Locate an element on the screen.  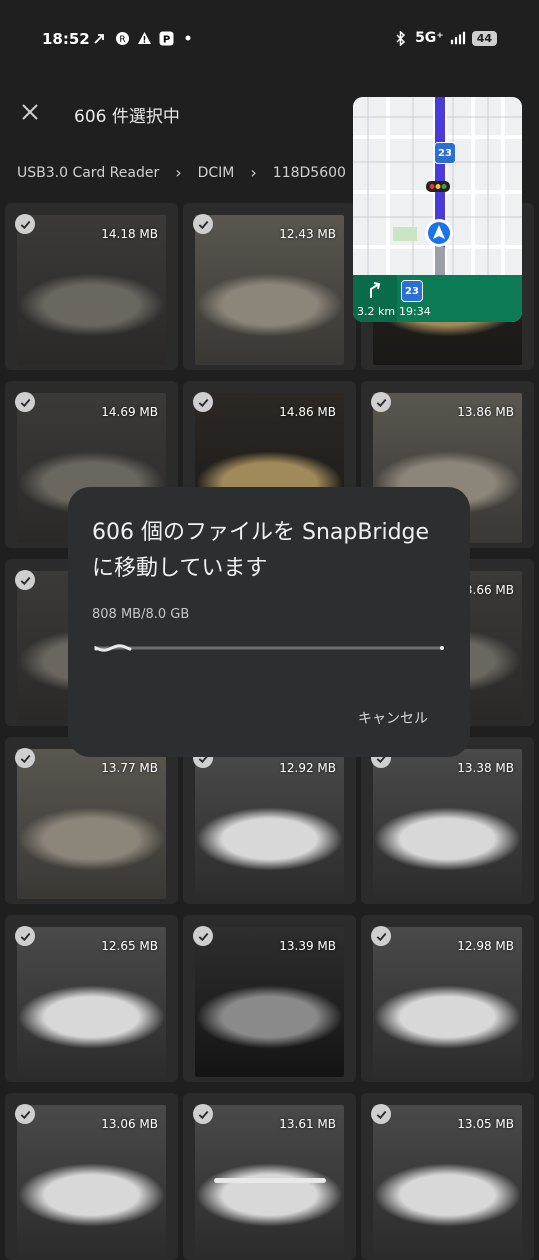
navigation-banner: 3.2 km 23 19:34 is located at coordinates (437, 298).